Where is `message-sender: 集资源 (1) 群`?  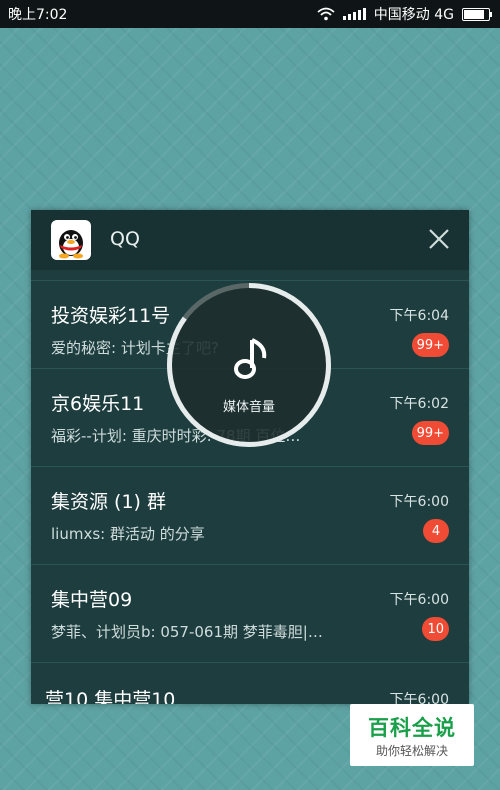 message-sender: 集资源 (1) 群 is located at coordinates (108, 502).